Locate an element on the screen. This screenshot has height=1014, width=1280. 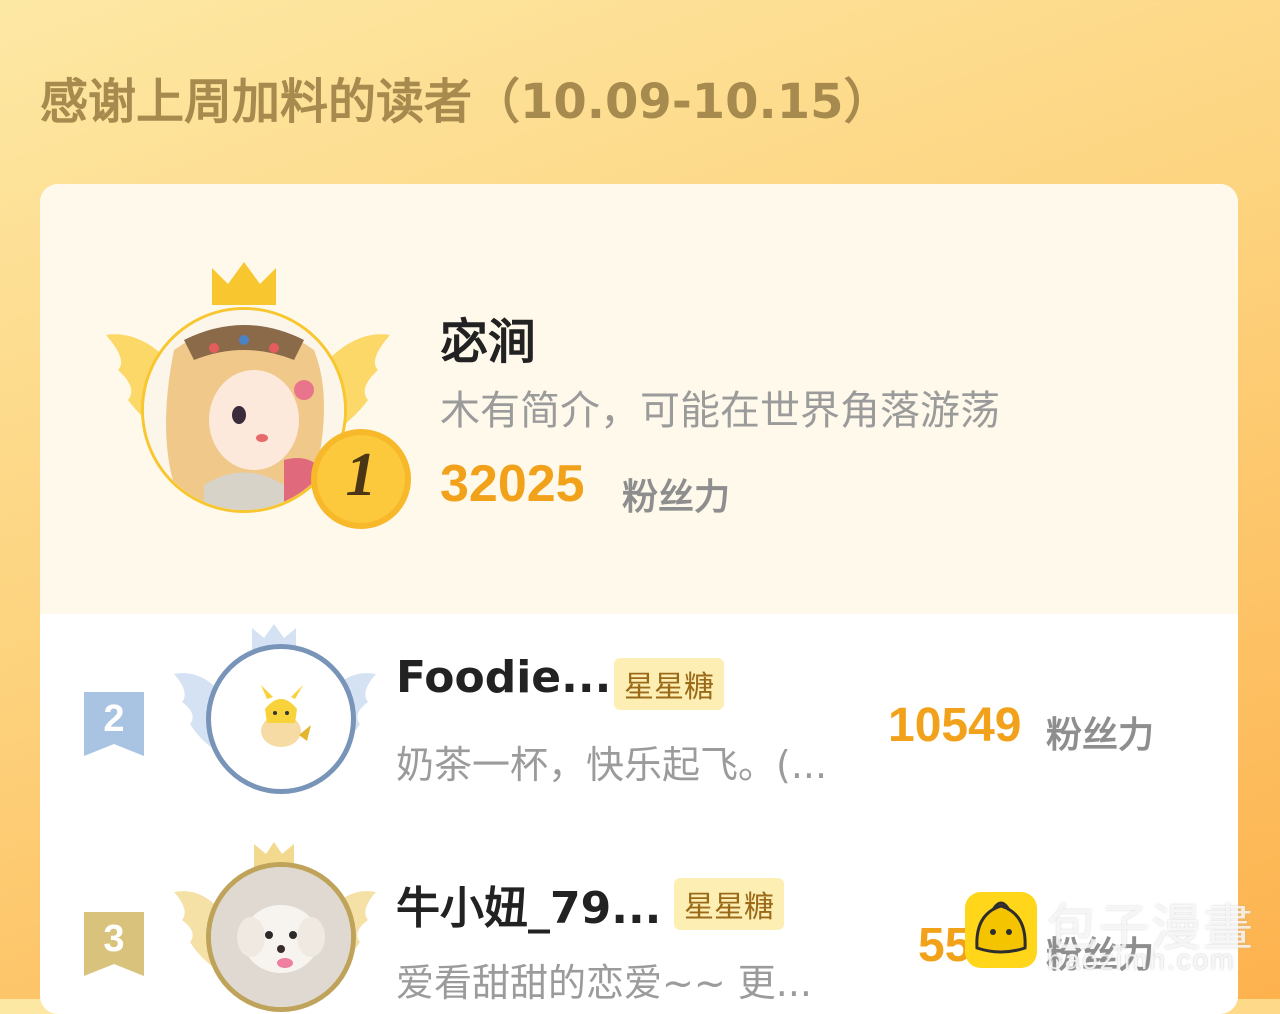
rank-1-avatar-frame: 1 is located at coordinates (254, 400).